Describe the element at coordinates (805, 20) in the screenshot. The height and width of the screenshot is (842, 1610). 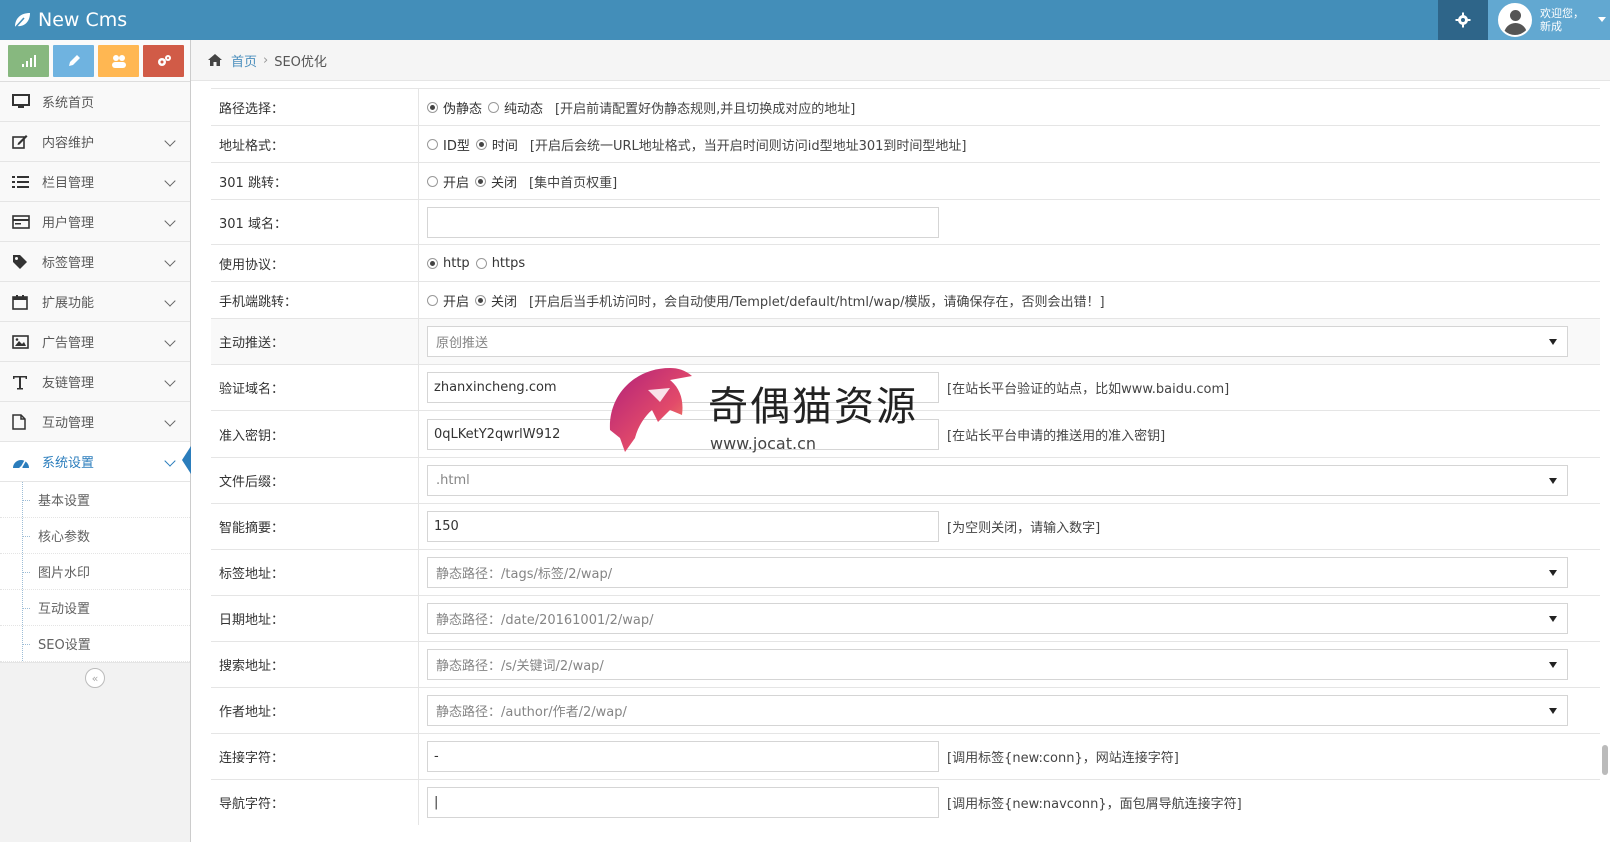
I see `top-navbar: New Cms 欢迎您， 新成` at that location.